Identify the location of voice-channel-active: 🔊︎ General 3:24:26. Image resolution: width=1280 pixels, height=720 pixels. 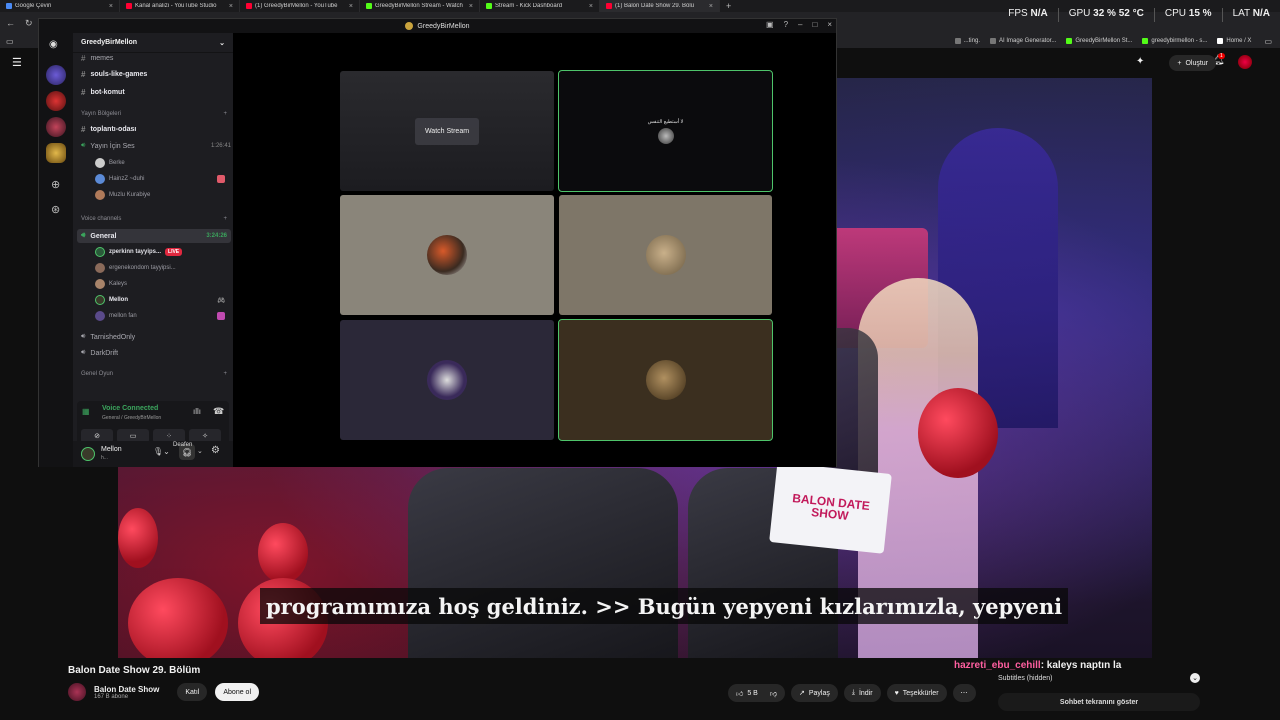
(154, 236).